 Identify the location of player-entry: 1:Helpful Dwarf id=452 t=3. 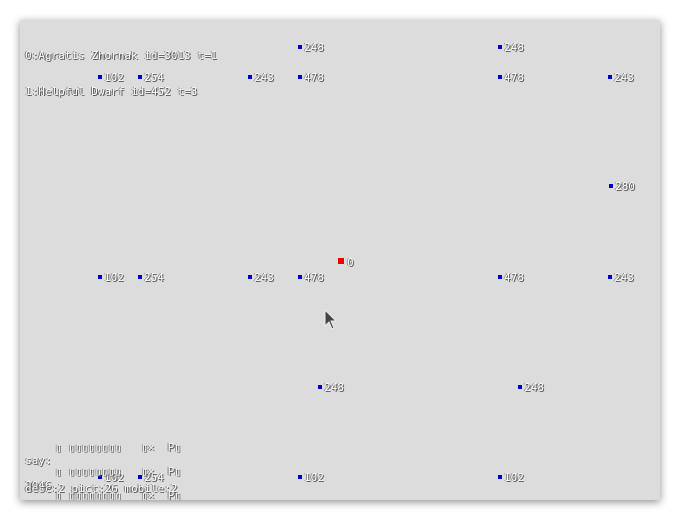
(111, 91).